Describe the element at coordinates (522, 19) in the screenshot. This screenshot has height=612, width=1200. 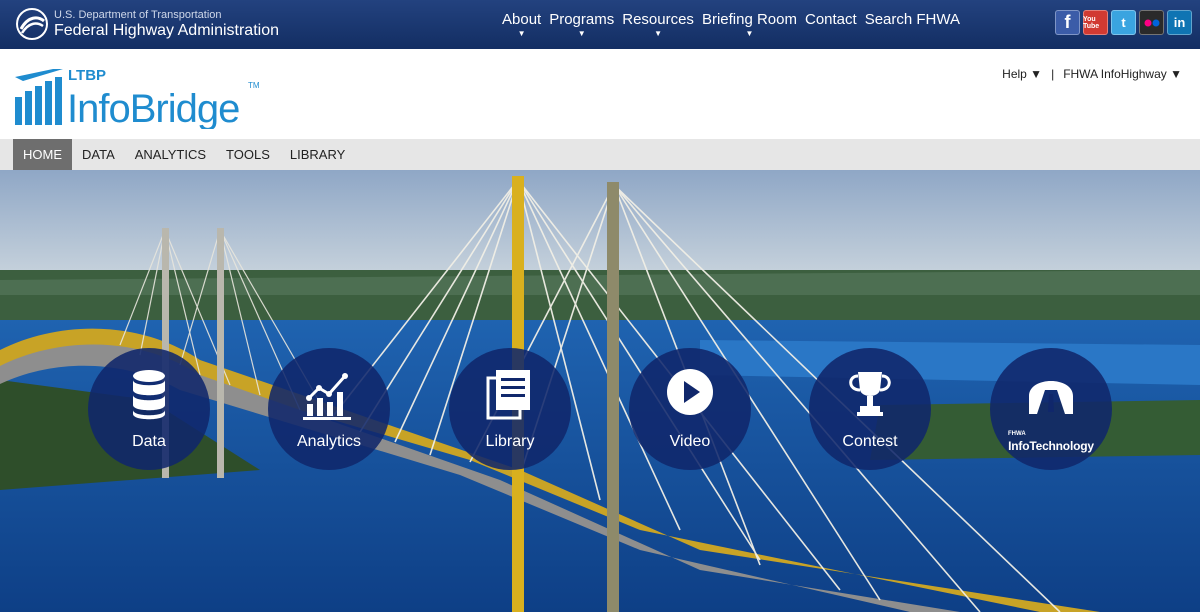
I see `nav-about-label: About` at that location.